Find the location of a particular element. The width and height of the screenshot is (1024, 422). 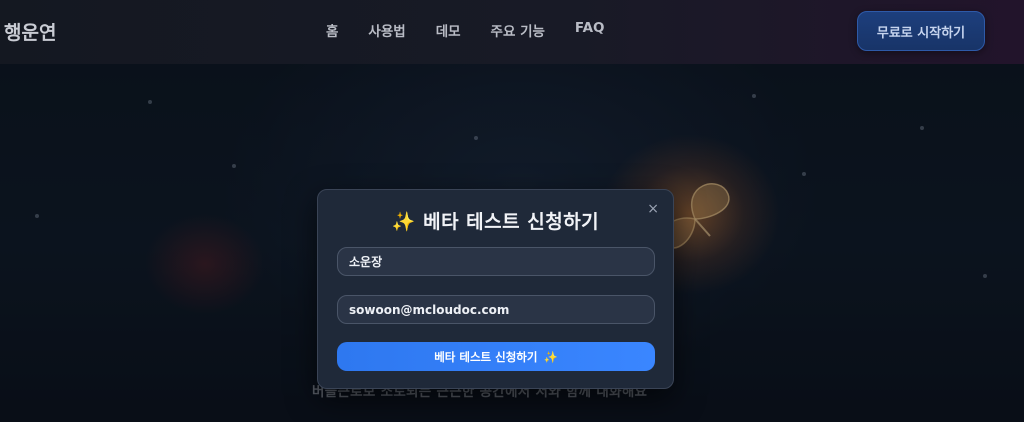

start-free-button: 무료로 시작하기 is located at coordinates (921, 31).